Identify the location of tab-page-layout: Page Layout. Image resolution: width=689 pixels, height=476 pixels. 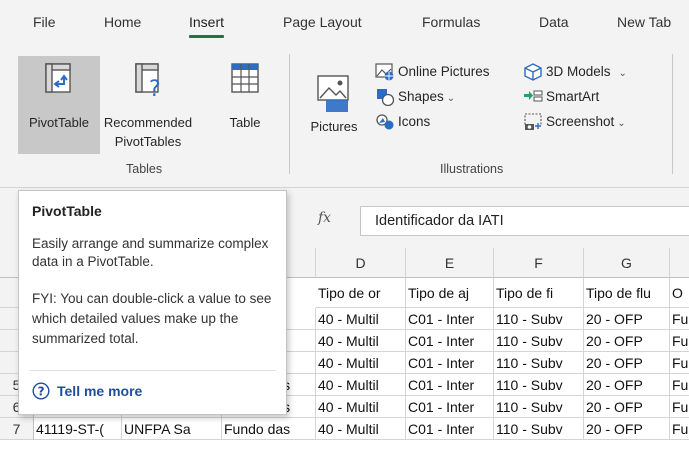
(322, 22).